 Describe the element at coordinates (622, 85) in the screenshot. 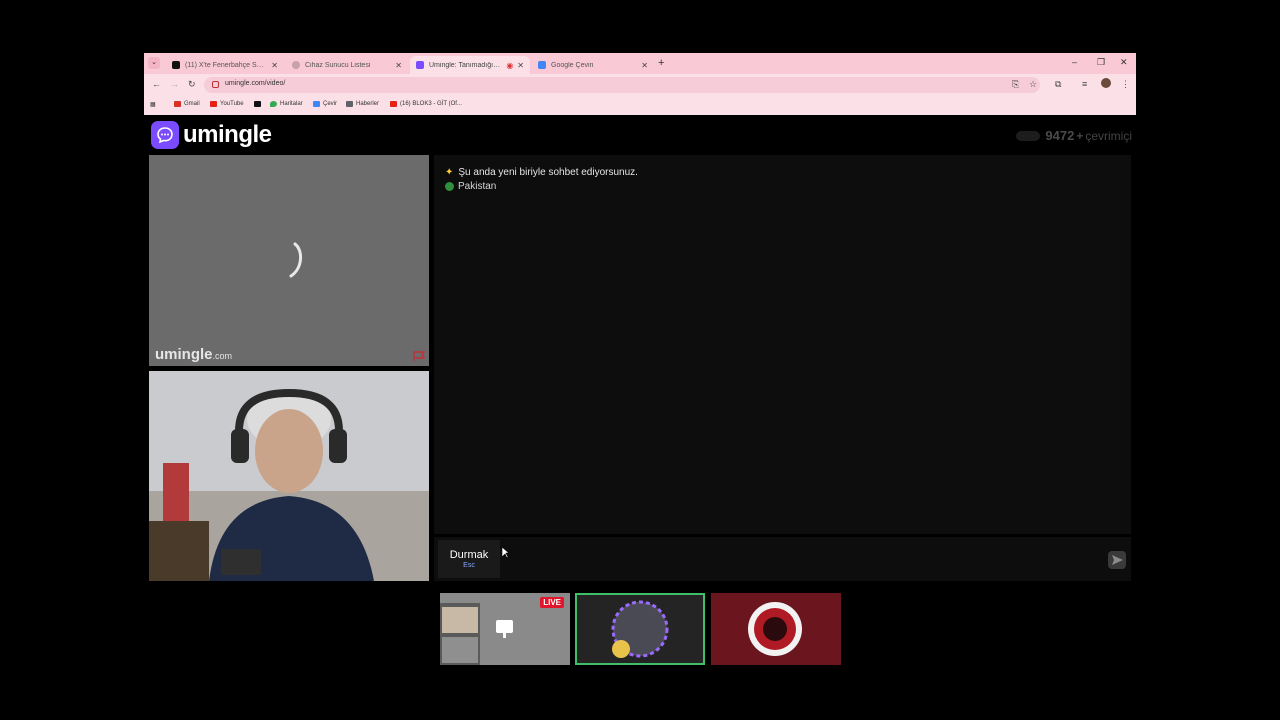

I see `address-bar: umingle.com/video/` at that location.